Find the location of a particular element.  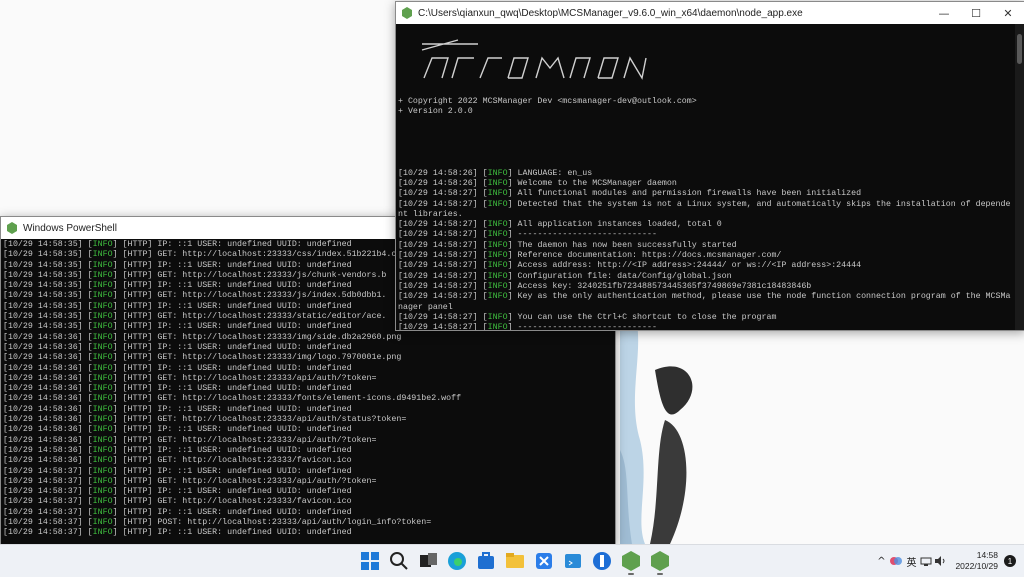

log-line: [10/29 14:58:26] [INFO] LANGUAGE: en_us is located at coordinates (495, 173).